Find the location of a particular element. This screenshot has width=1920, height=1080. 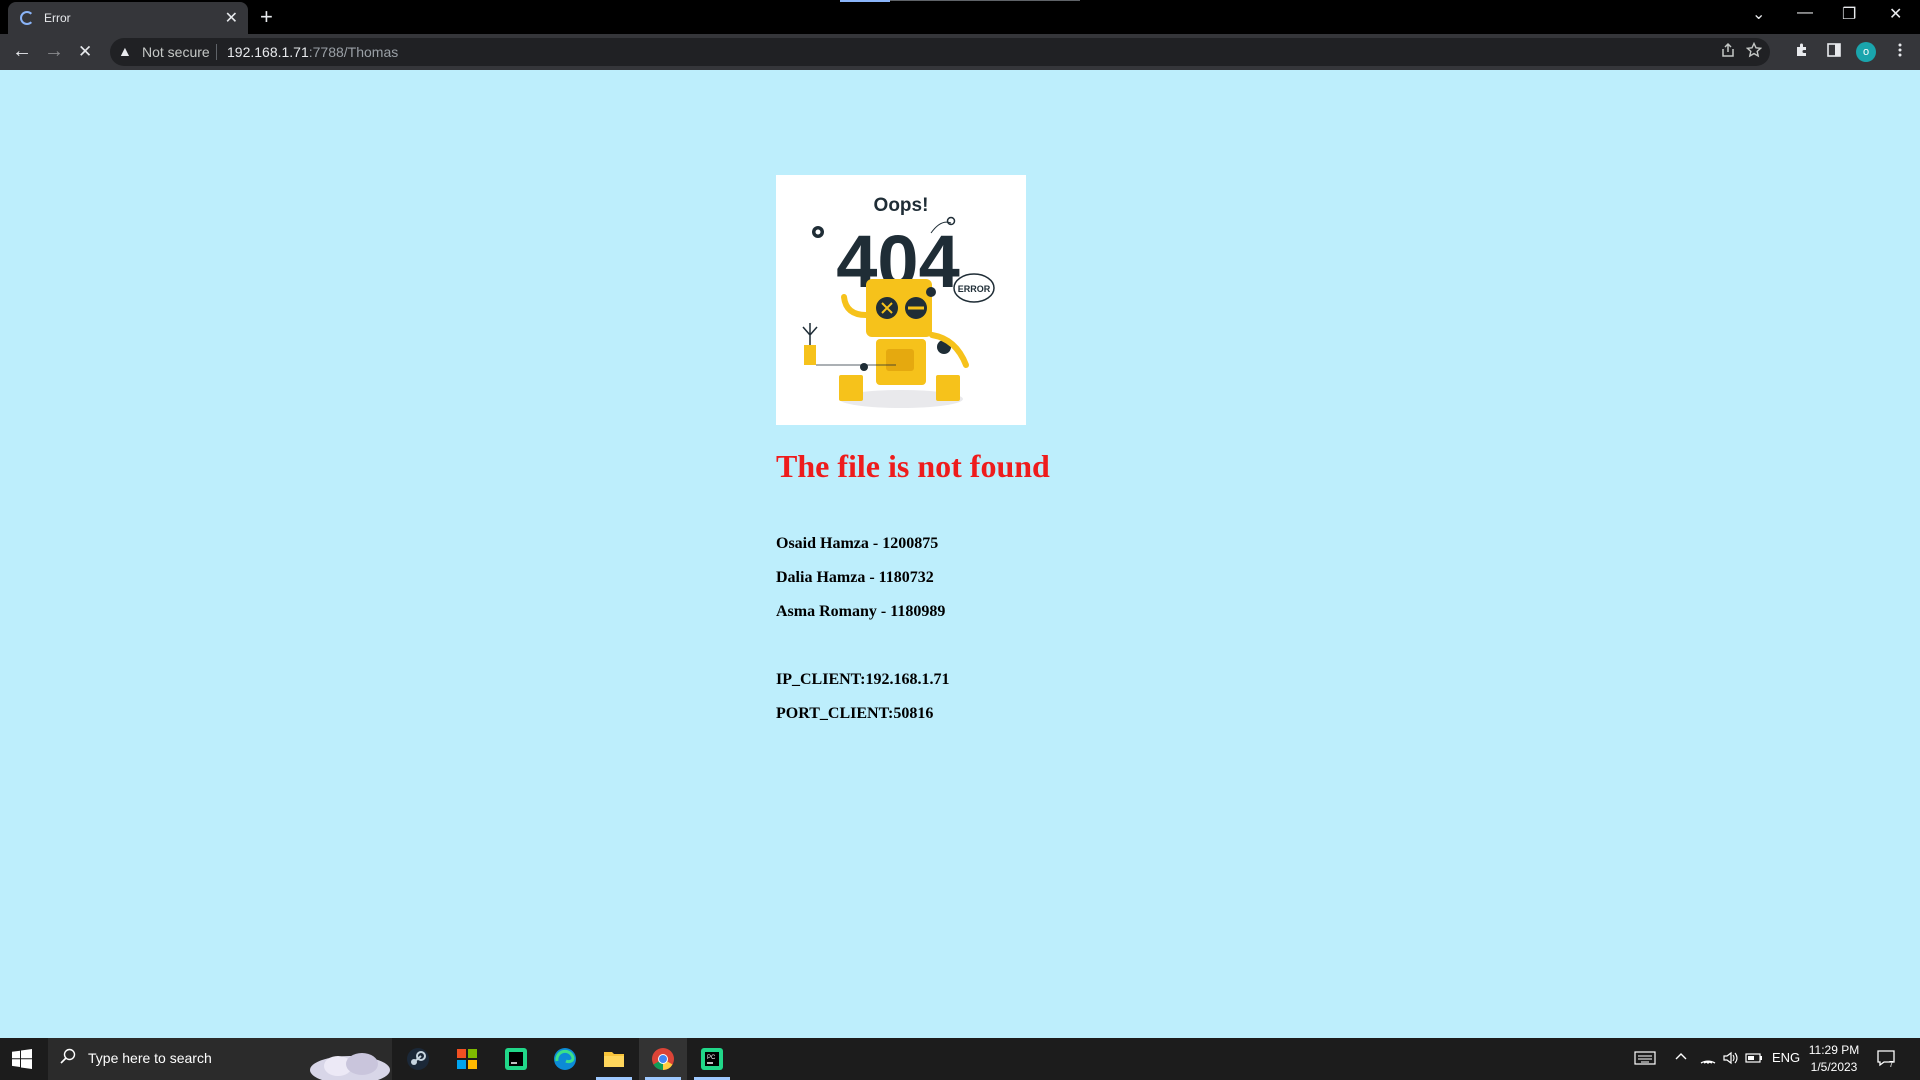

tab-strip: Error ✕ + ⌄ — ❐ ✕ is located at coordinates (960, 17).